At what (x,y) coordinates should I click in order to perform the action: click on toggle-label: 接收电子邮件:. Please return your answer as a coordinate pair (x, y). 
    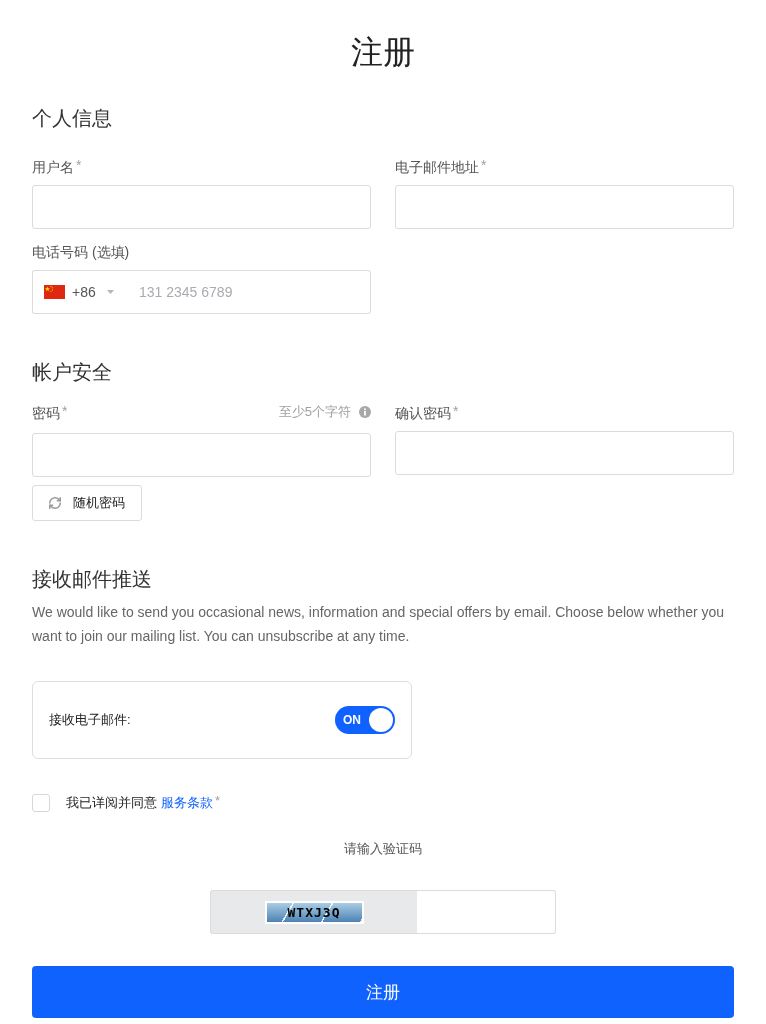
    Looking at the image, I should click on (90, 720).